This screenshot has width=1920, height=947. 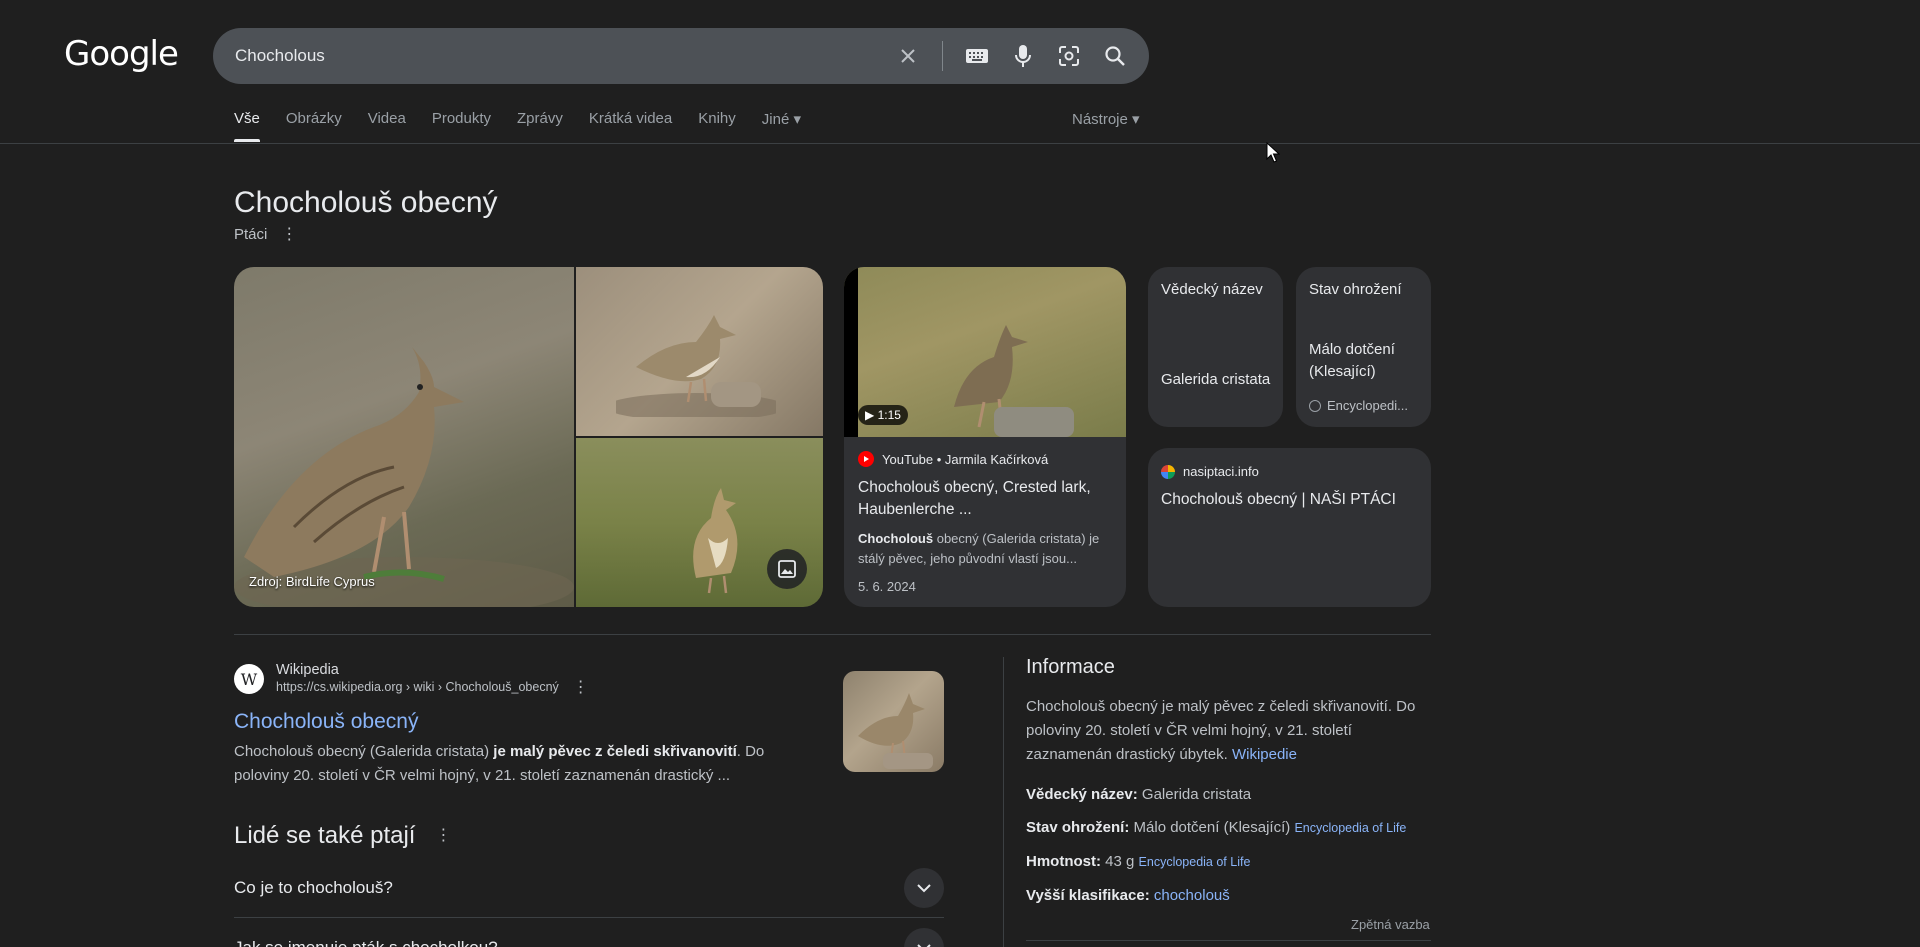 I want to click on image-icon, so click(x=787, y=569).